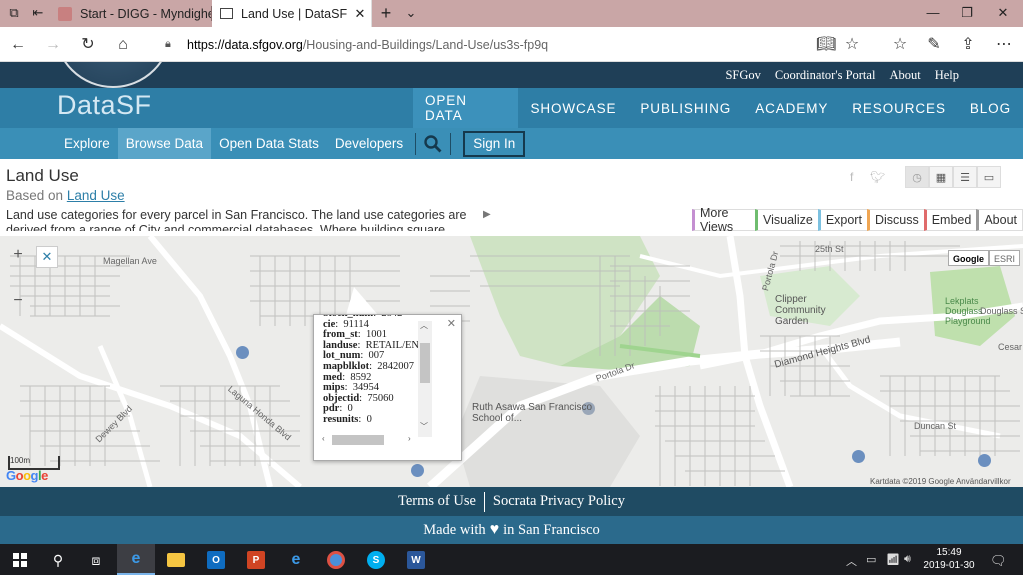  Describe the element at coordinates (999, 220) in the screenshot. I see `about-button: About` at that location.